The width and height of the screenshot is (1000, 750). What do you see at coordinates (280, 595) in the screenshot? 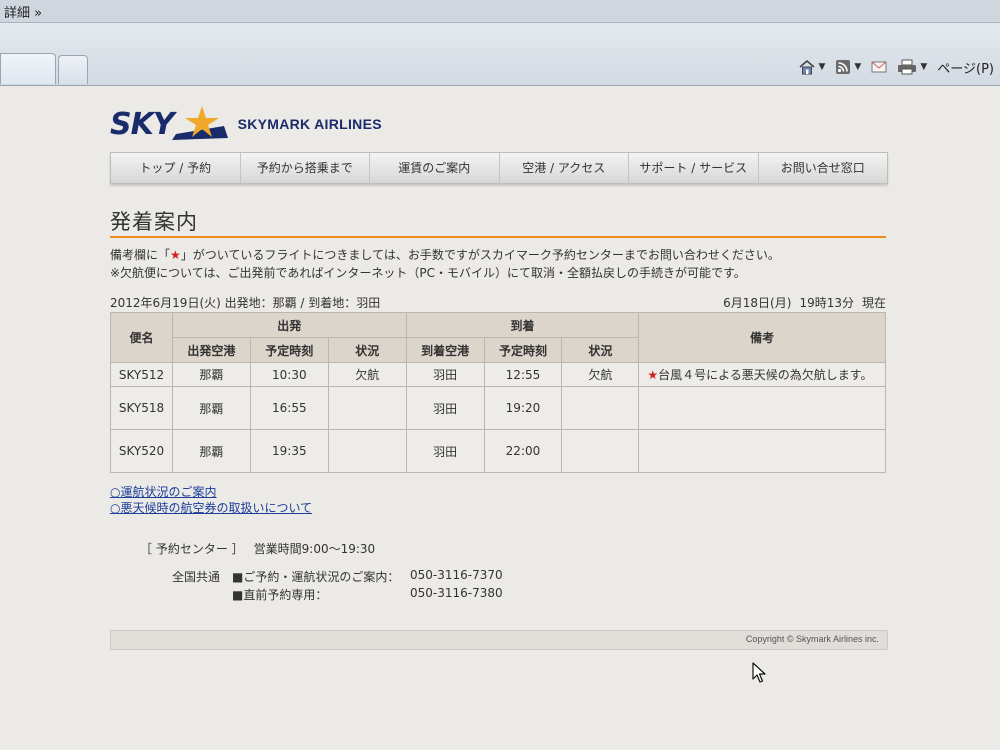
I see `reservation-line-2-label: ■直前予約専用：` at bounding box center [280, 595].